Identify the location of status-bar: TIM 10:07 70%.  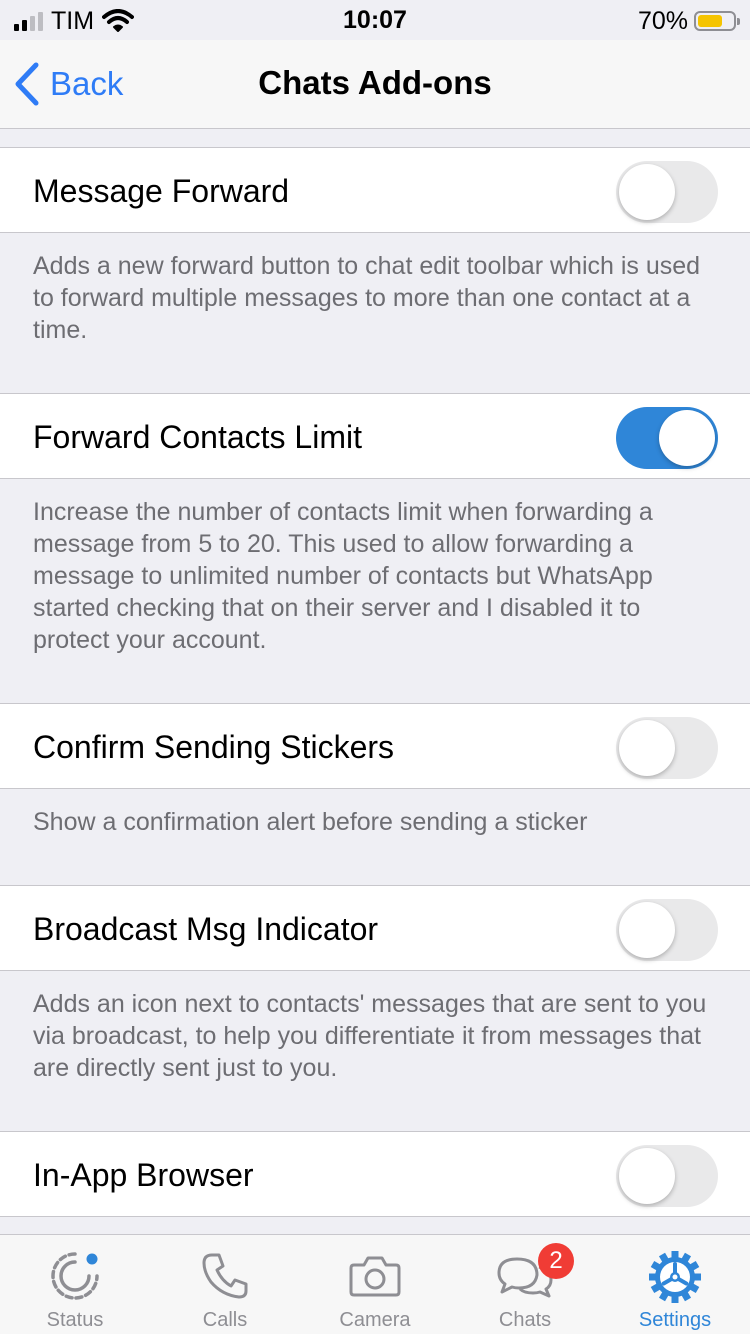
(375, 20).